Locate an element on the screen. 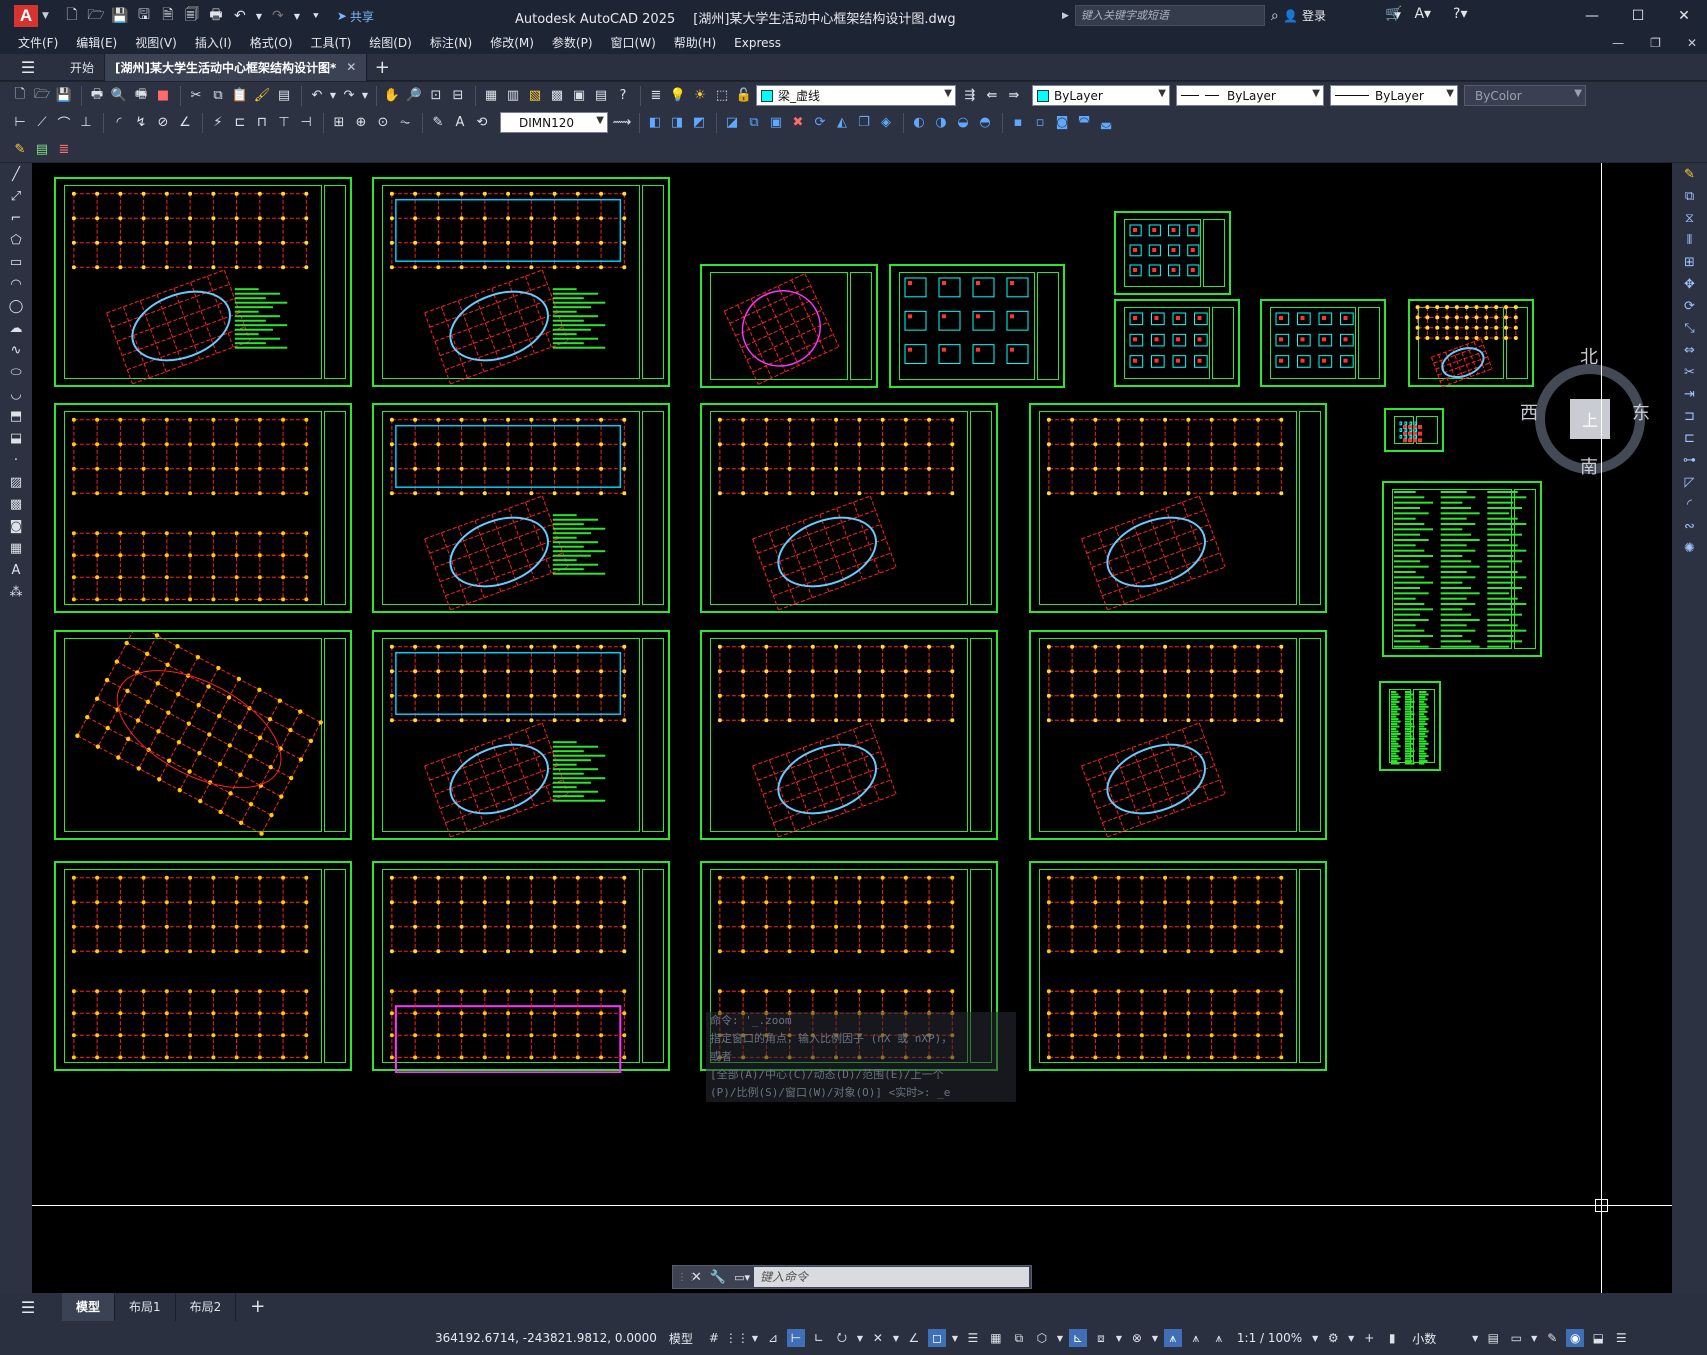  annotation-scale-icon: ⩚ is located at coordinates (1219, 1338).